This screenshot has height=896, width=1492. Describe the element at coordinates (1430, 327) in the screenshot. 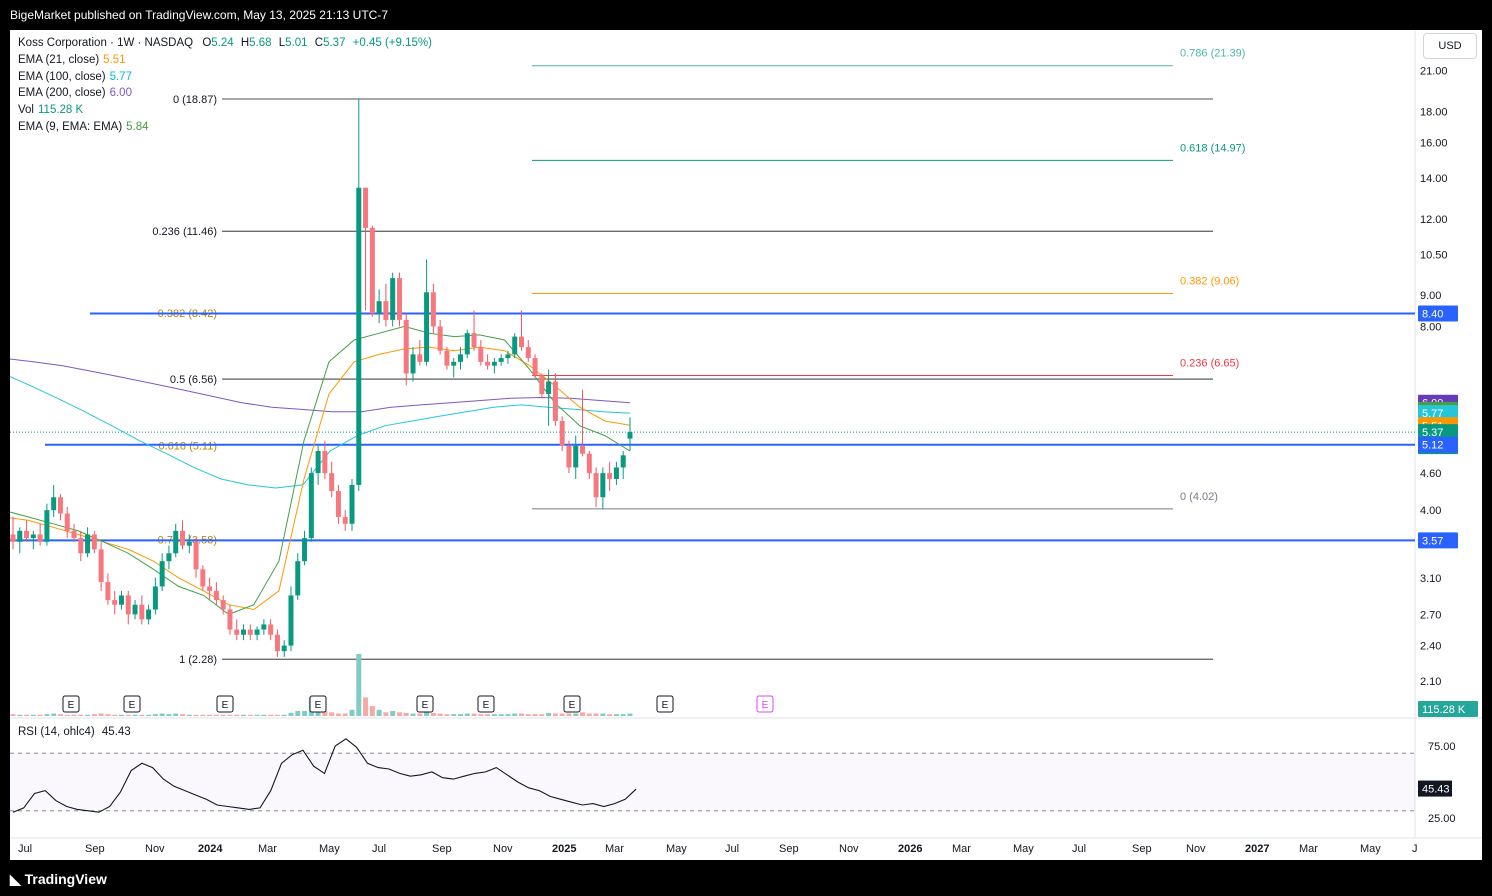

I see `y-tick-label: 8.00` at that location.